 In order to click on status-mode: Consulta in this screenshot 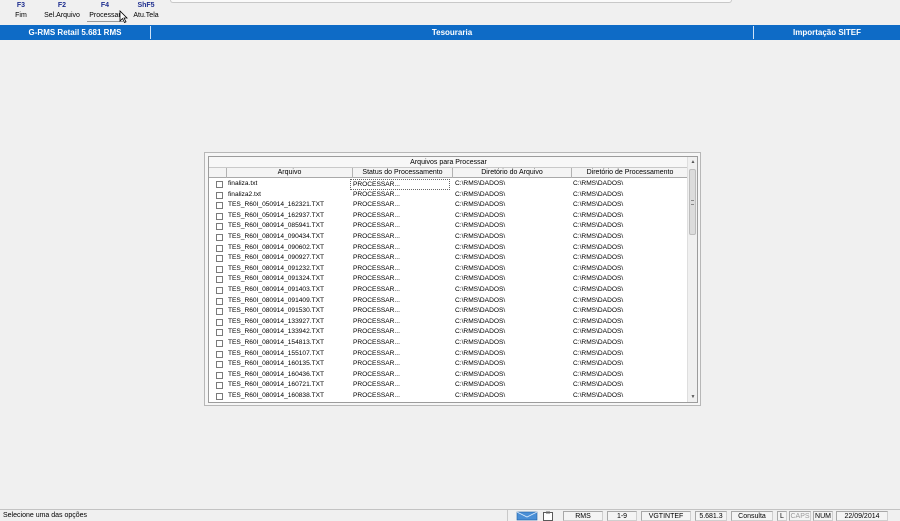, I will do `click(752, 516)`.